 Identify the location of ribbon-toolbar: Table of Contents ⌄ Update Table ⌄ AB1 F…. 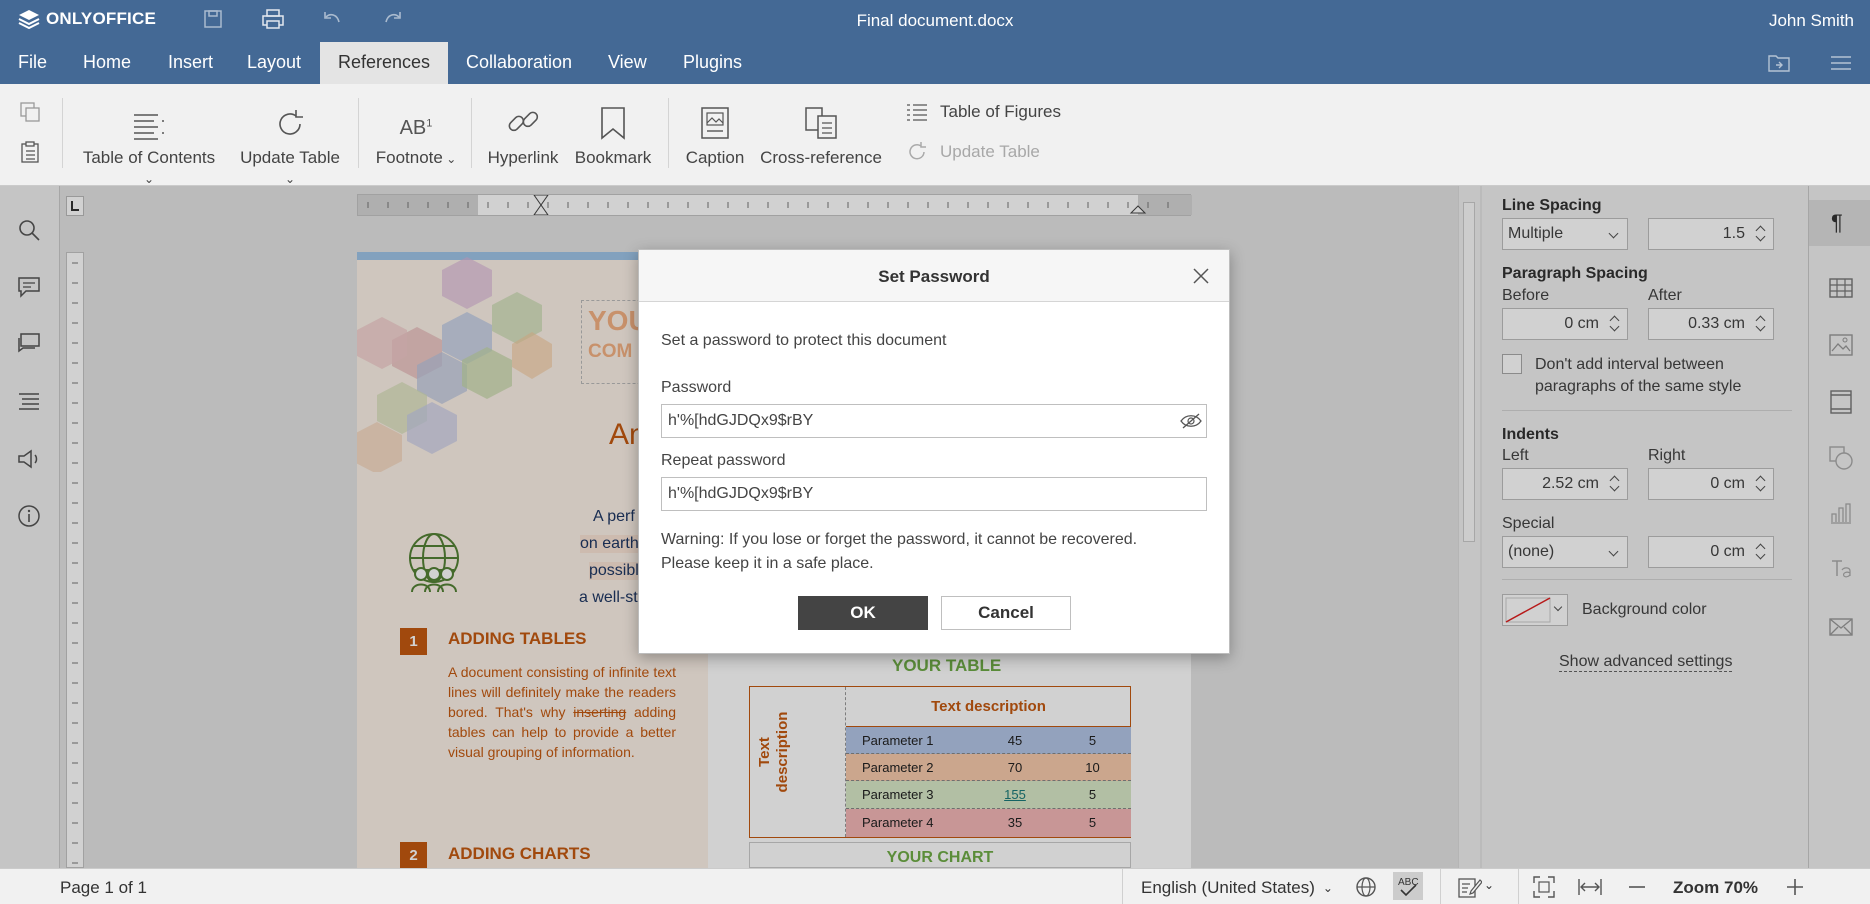
(935, 135).